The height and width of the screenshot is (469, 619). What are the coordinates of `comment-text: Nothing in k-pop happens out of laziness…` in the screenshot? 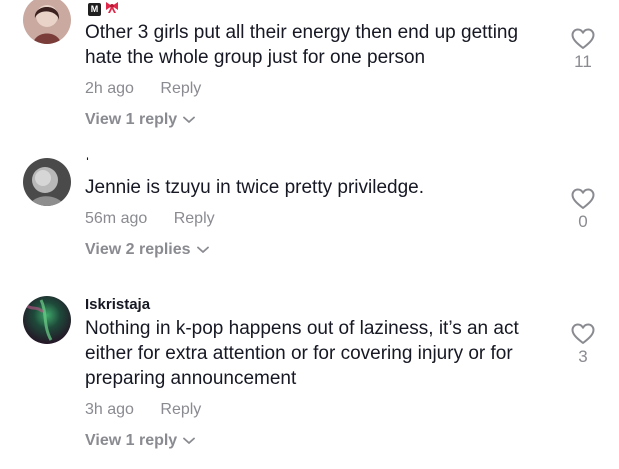 It's located at (302, 353).